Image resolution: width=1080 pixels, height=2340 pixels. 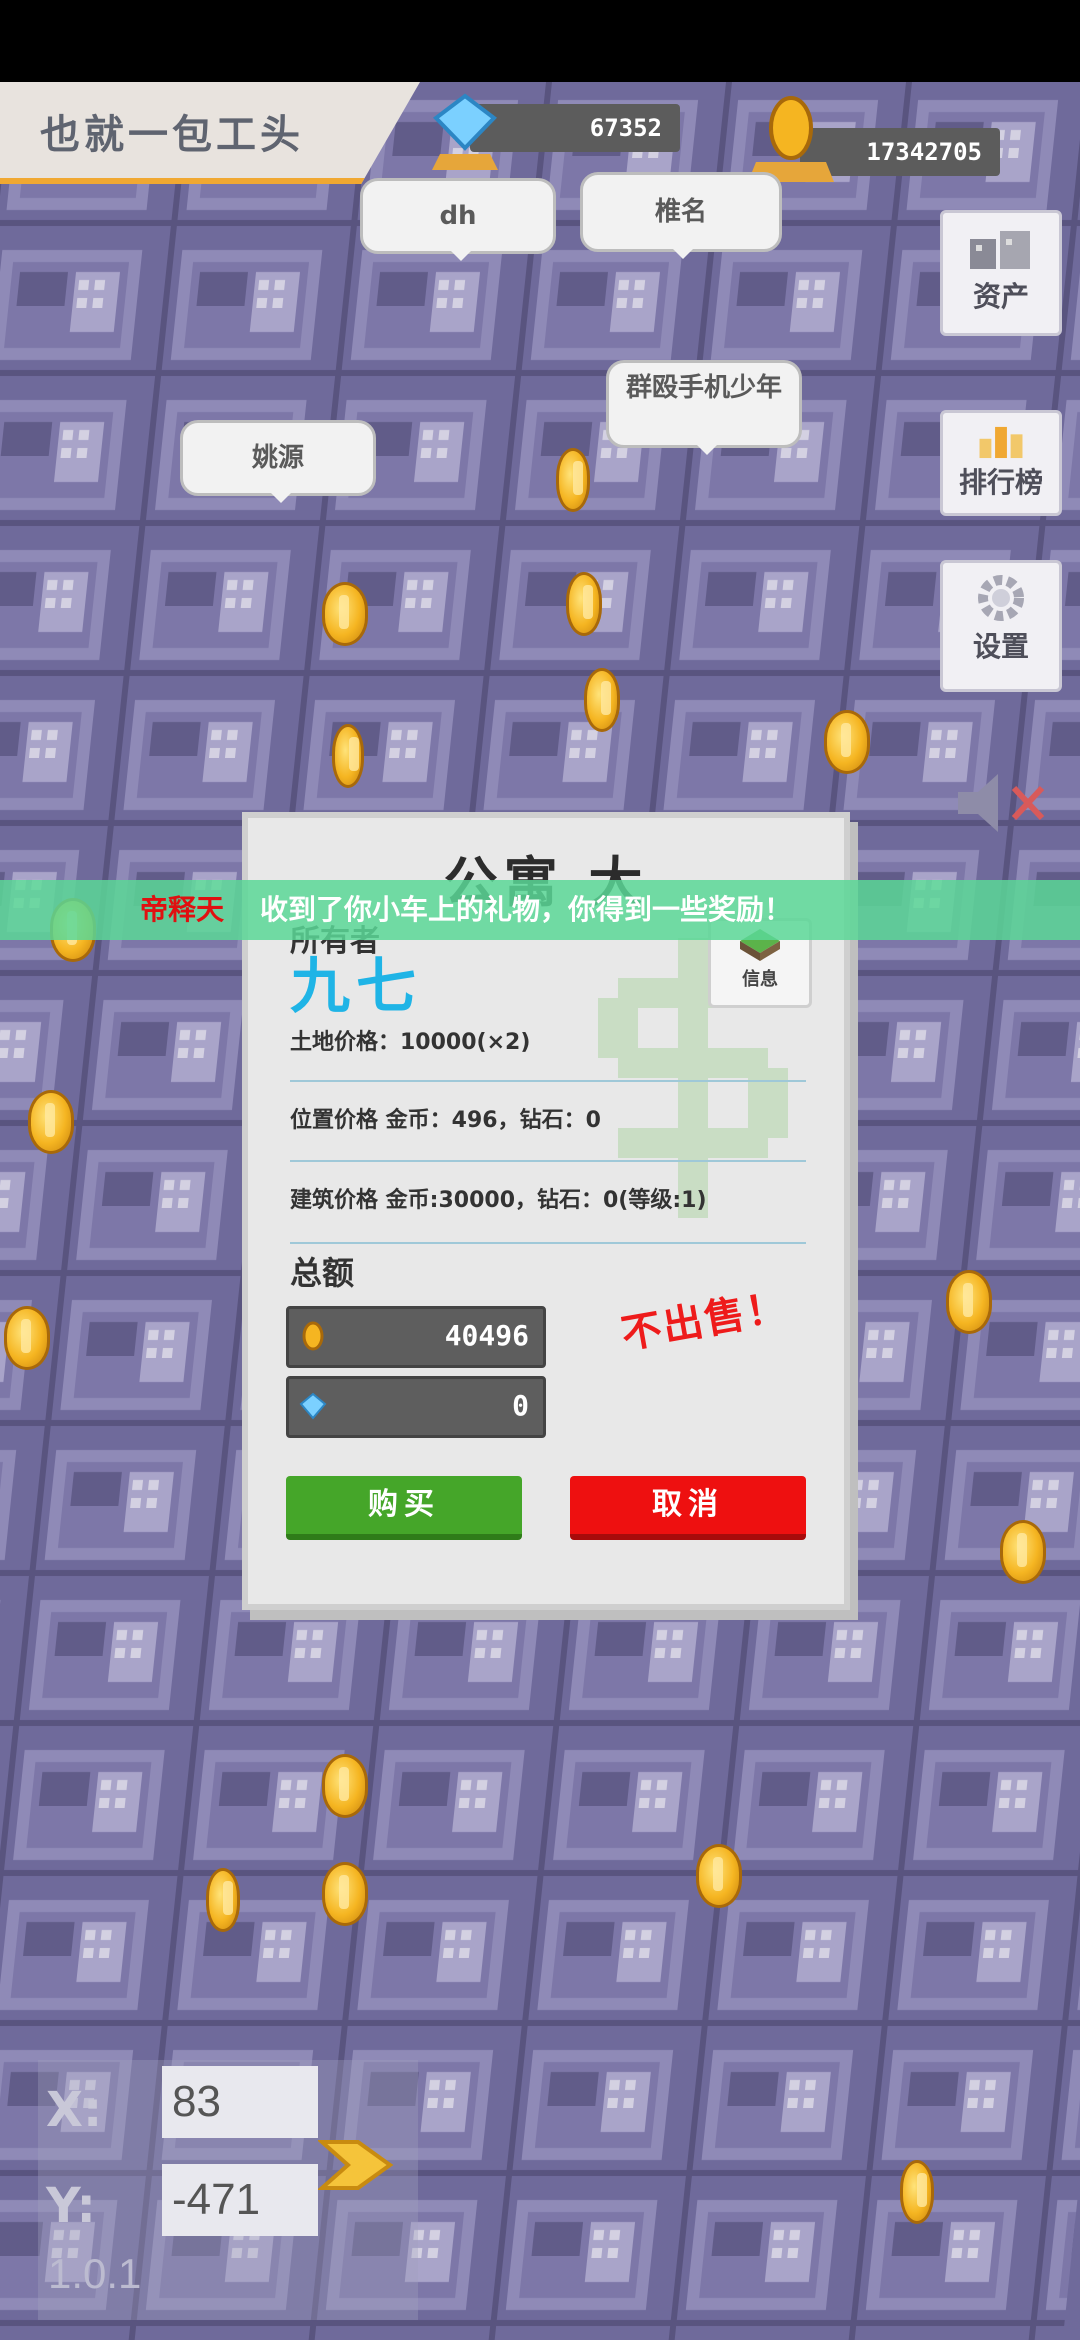 I want to click on assets-icon, so click(x=1000, y=250).